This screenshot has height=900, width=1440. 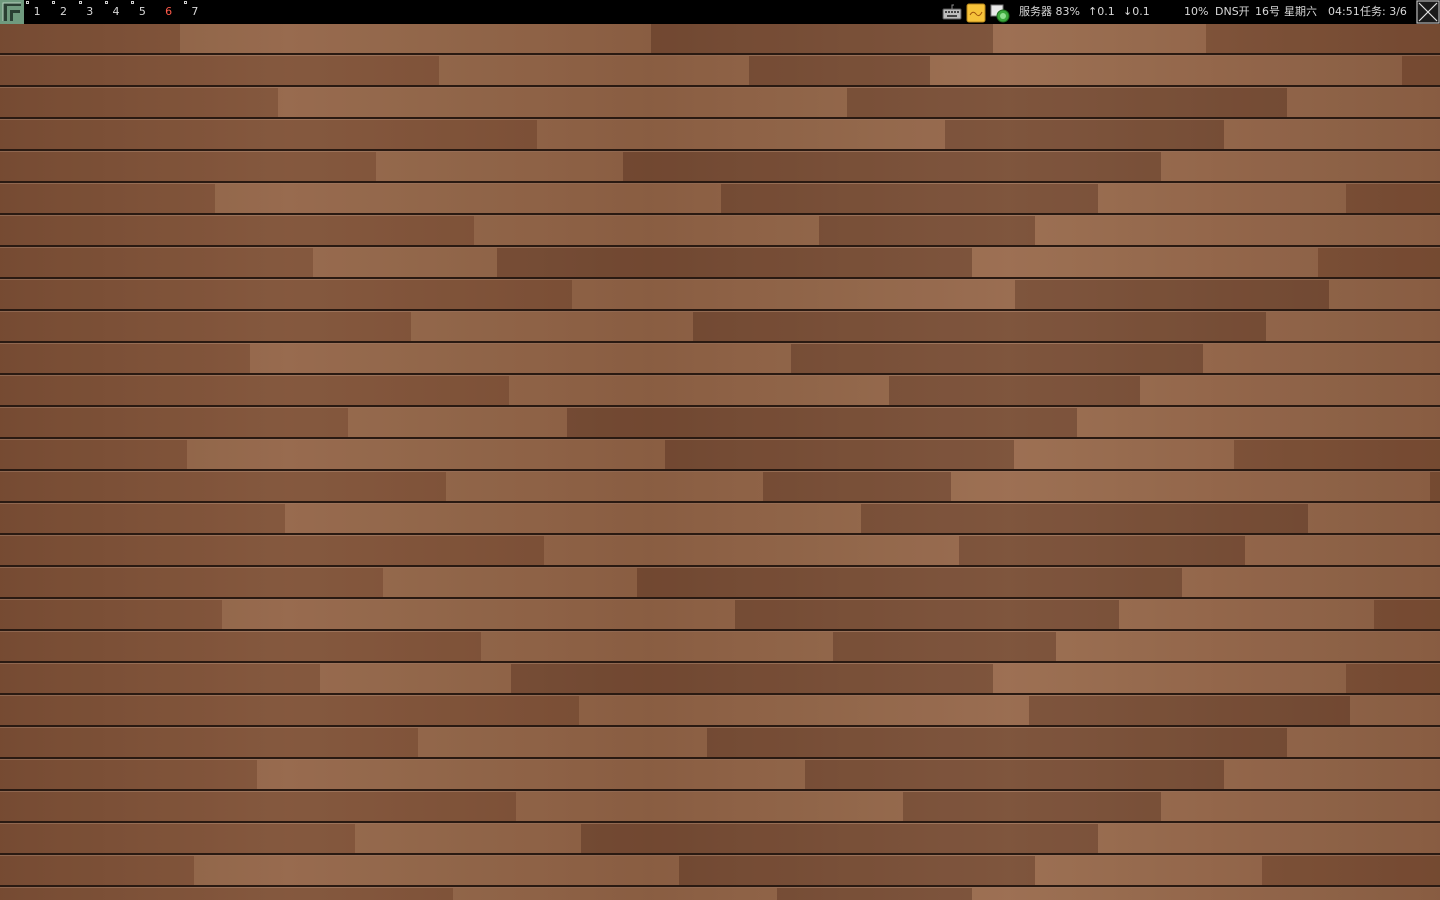 I want to click on workspace-5: 5, so click(x=142, y=12).